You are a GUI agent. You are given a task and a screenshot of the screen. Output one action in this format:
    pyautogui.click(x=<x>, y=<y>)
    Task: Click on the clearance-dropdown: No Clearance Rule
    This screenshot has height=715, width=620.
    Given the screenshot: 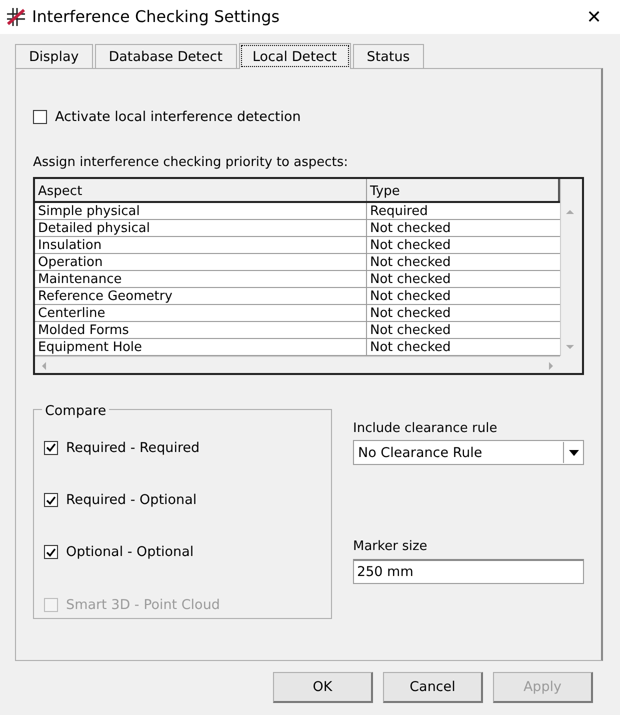 What is the action you would take?
    pyautogui.click(x=468, y=453)
    